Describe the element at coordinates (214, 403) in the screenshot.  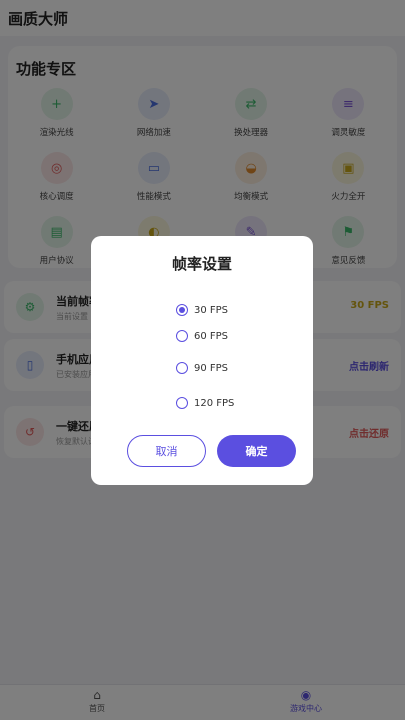
I see `fps-option-label: 120 FPS` at that location.